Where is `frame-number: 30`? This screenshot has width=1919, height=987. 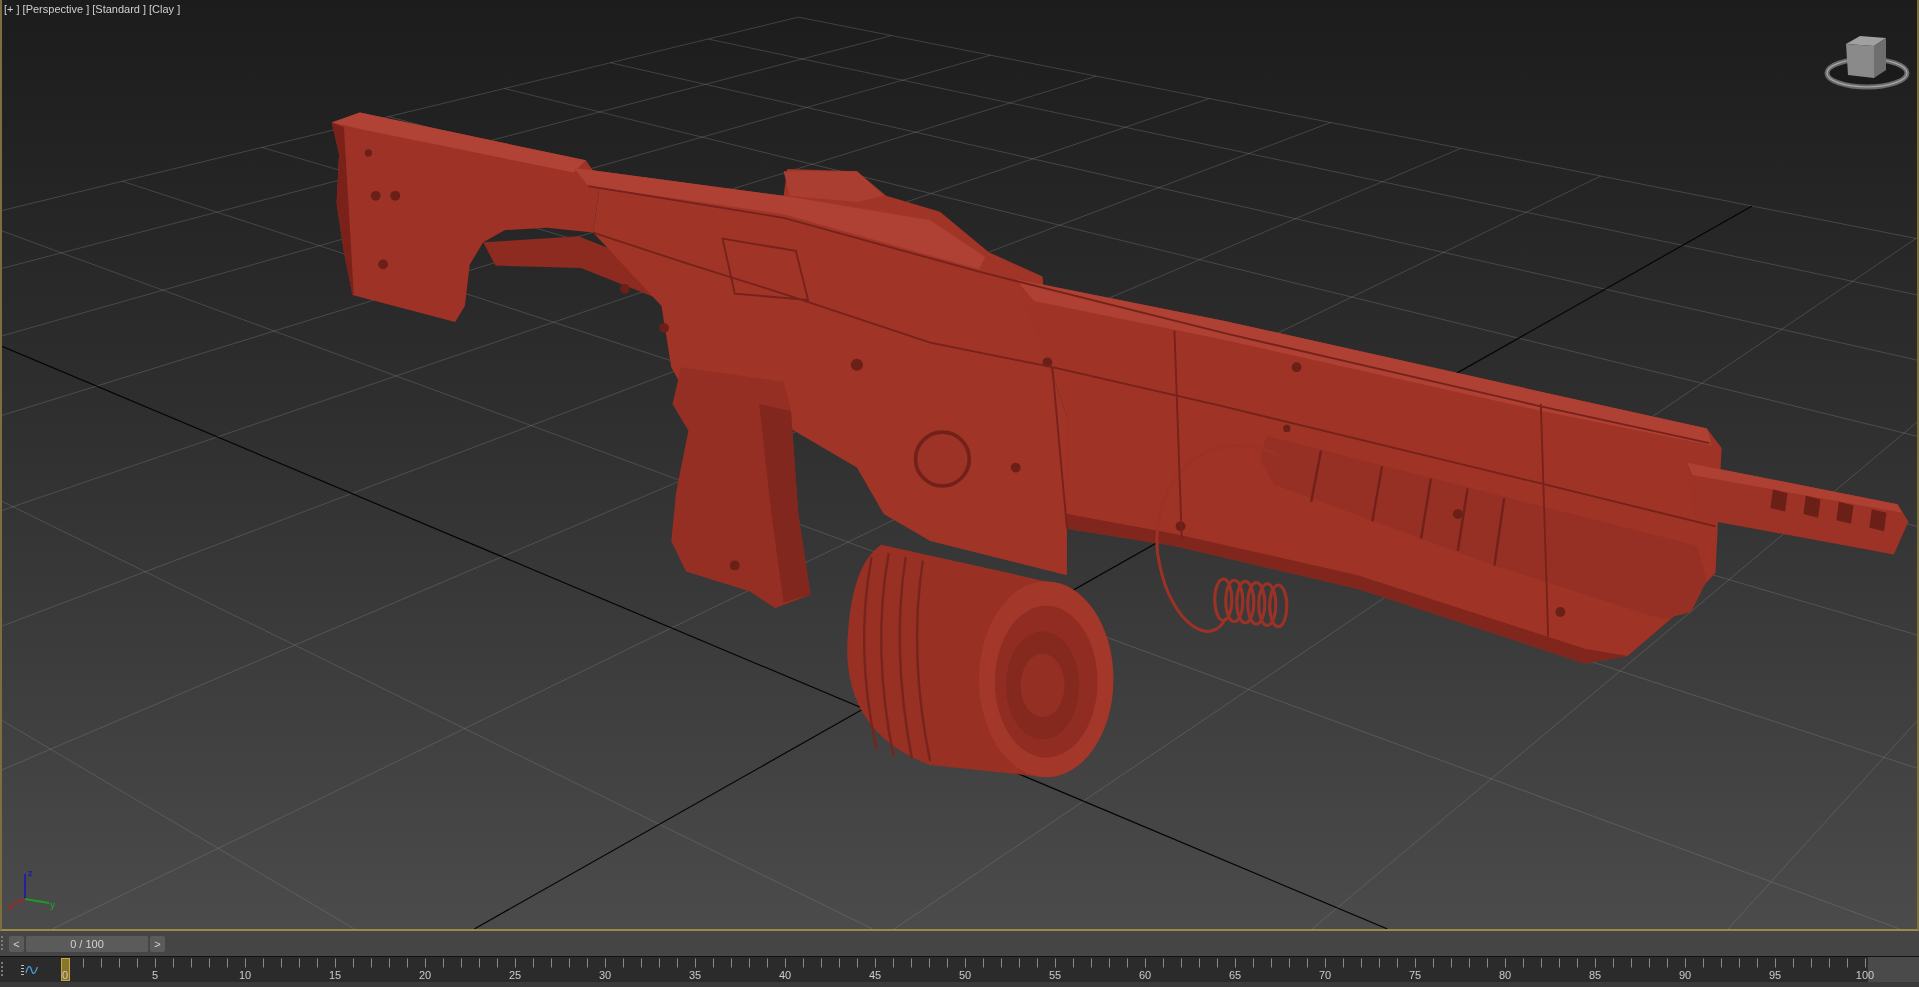 frame-number: 30 is located at coordinates (605, 975).